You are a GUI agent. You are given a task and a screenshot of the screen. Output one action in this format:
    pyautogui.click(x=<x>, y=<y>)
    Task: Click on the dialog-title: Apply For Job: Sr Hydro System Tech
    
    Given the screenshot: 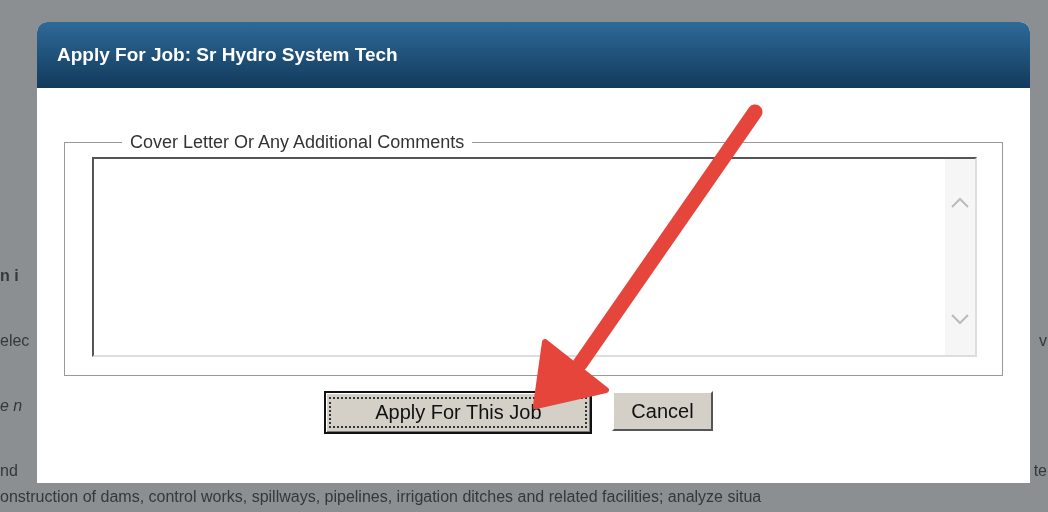 What is the action you would take?
    pyautogui.click(x=533, y=55)
    